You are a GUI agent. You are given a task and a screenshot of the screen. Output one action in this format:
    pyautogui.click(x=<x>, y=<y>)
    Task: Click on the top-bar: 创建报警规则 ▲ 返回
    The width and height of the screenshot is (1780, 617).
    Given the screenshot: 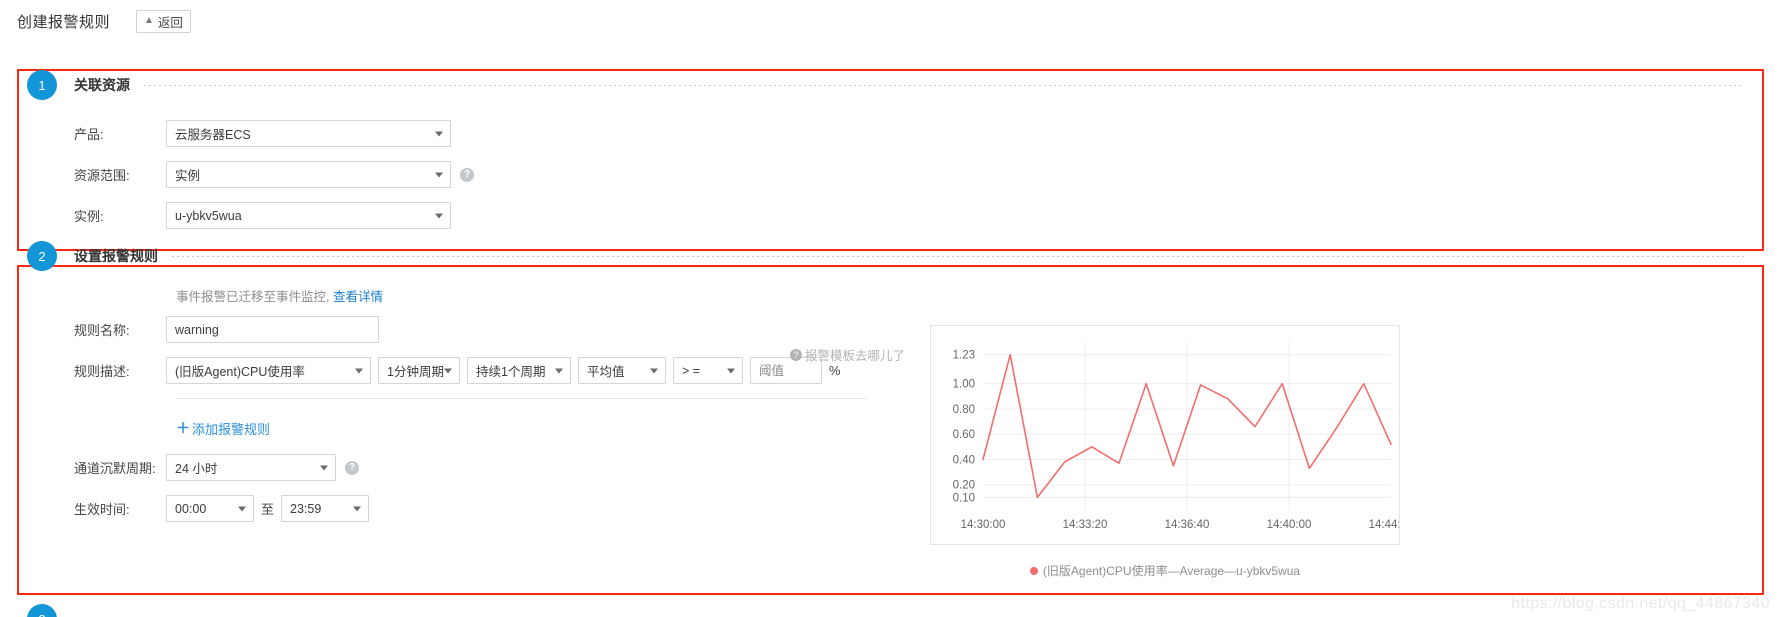 What is the action you would take?
    pyautogui.click(x=890, y=21)
    